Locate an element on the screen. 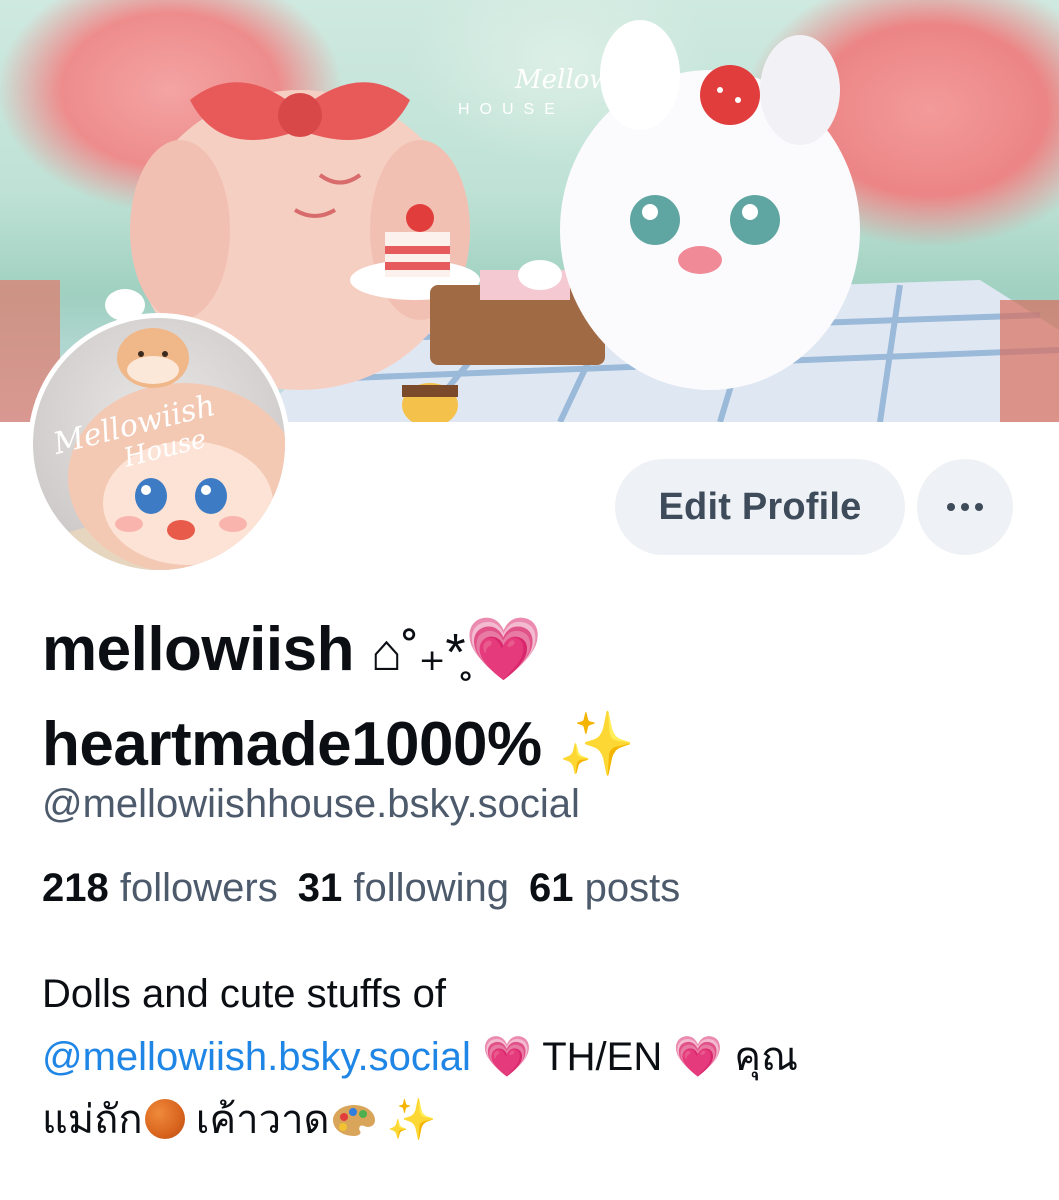 The height and width of the screenshot is (1200, 1059). display-name: mellowiish ⌂˚₊*̥💗 heartmade1000% ✨ is located at coordinates (522, 697).